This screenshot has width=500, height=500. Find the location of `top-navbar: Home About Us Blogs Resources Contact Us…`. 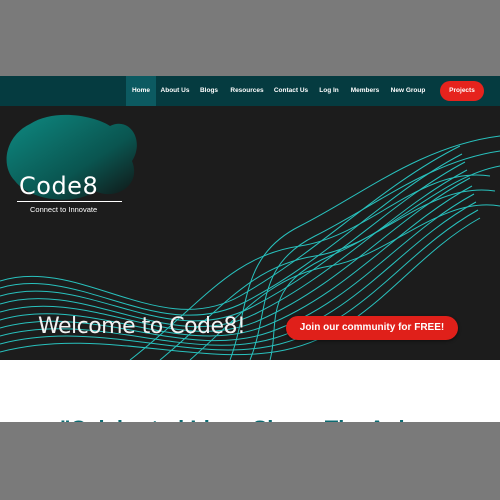

top-navbar: Home About Us Blogs Resources Contact Us… is located at coordinates (250, 91).